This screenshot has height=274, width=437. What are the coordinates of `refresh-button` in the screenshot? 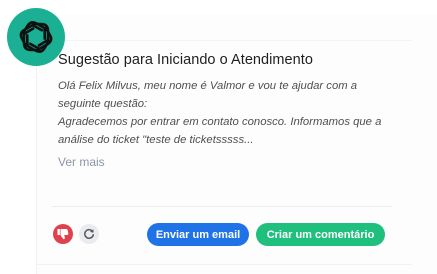 It's located at (89, 234).